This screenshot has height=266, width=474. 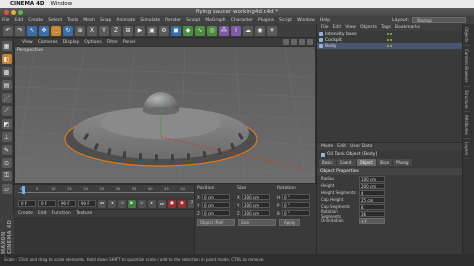 What do you see at coordinates (13, 12) in the screenshot?
I see `minimize-window-button` at bounding box center [13, 12].